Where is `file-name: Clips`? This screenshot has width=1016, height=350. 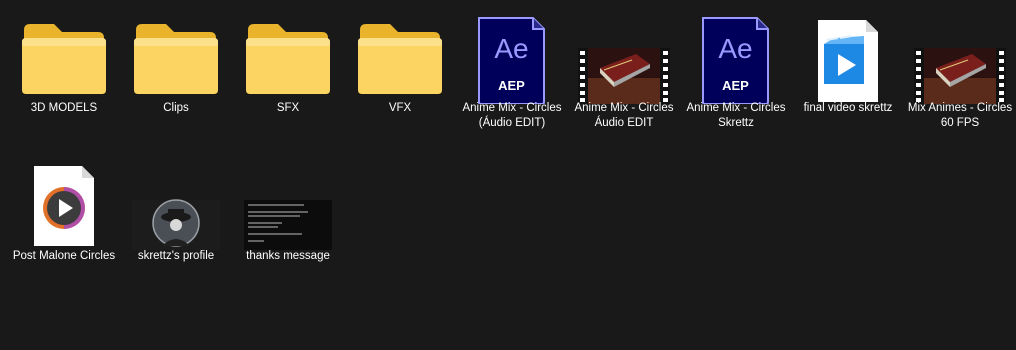 file-name: Clips is located at coordinates (176, 108).